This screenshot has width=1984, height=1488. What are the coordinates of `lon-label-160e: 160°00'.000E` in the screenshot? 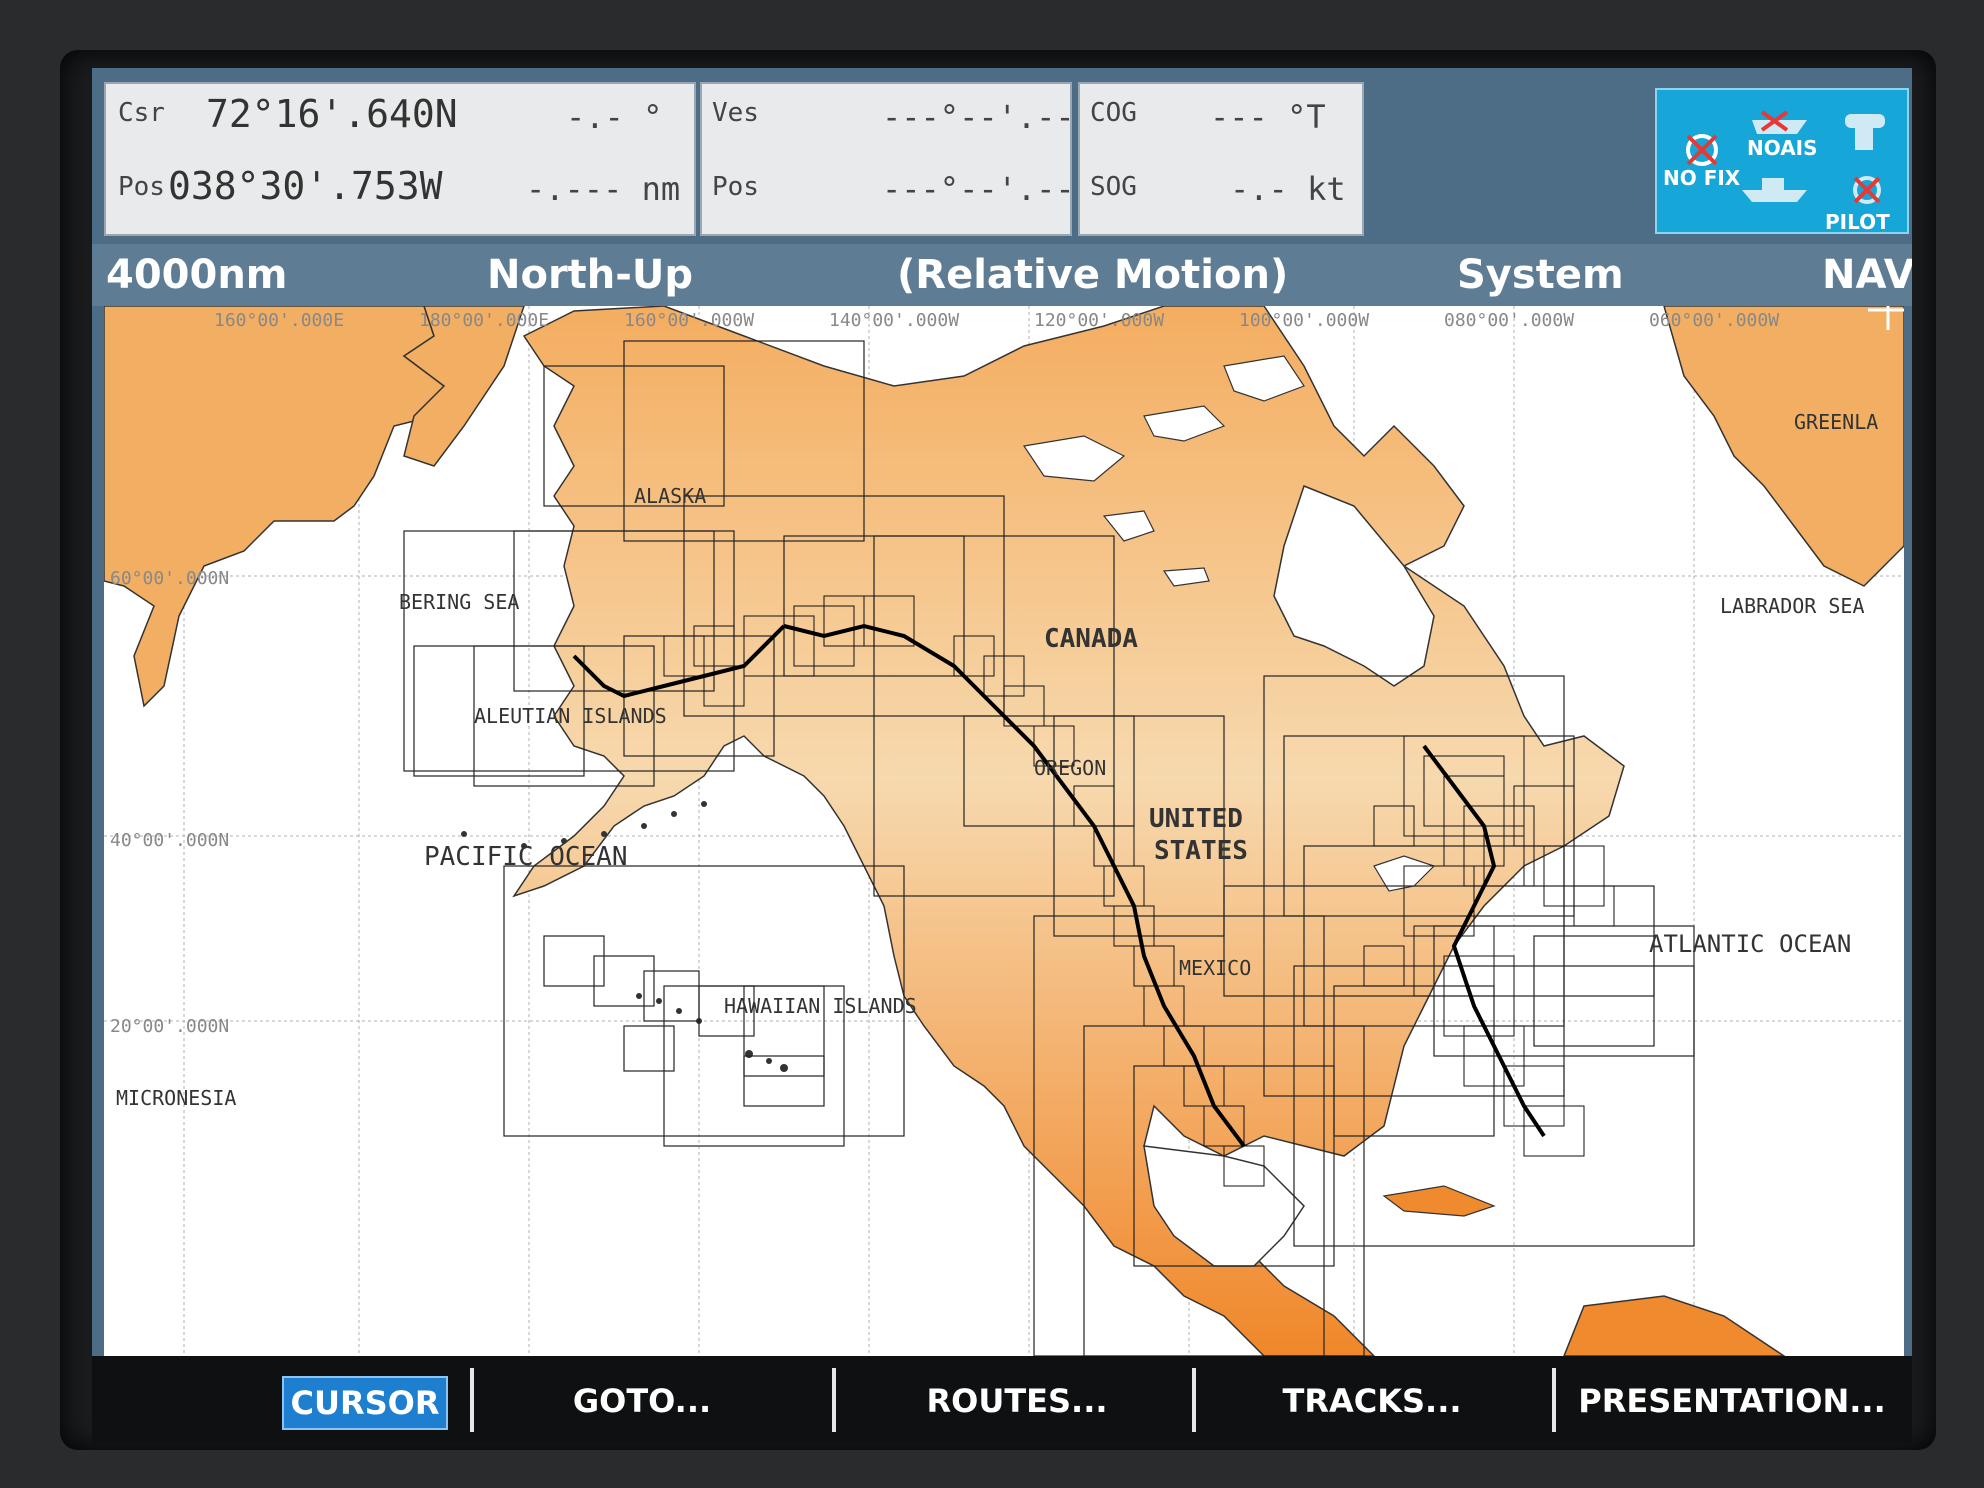 It's located at (279, 320).